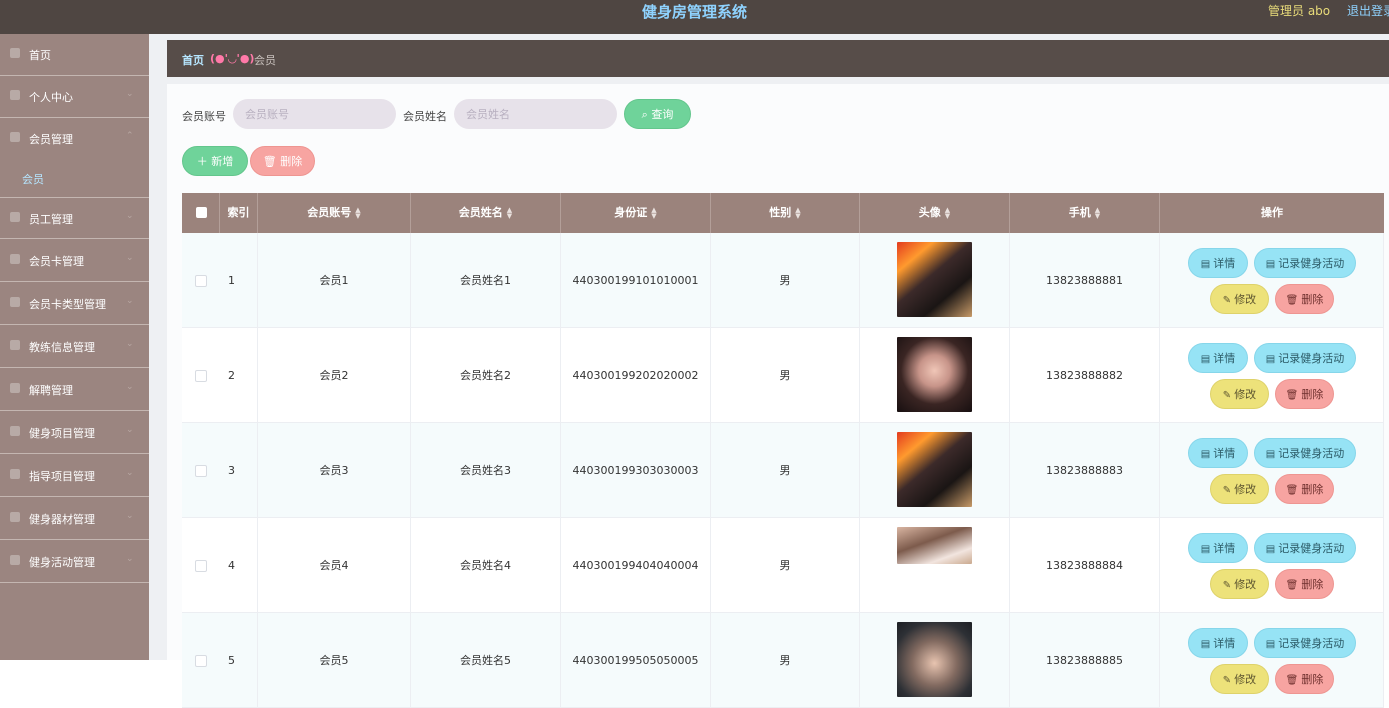 The height and width of the screenshot is (708, 1389). Describe the element at coordinates (62, 476) in the screenshot. I see `sidebar-item-label: 指导项目管理` at that location.